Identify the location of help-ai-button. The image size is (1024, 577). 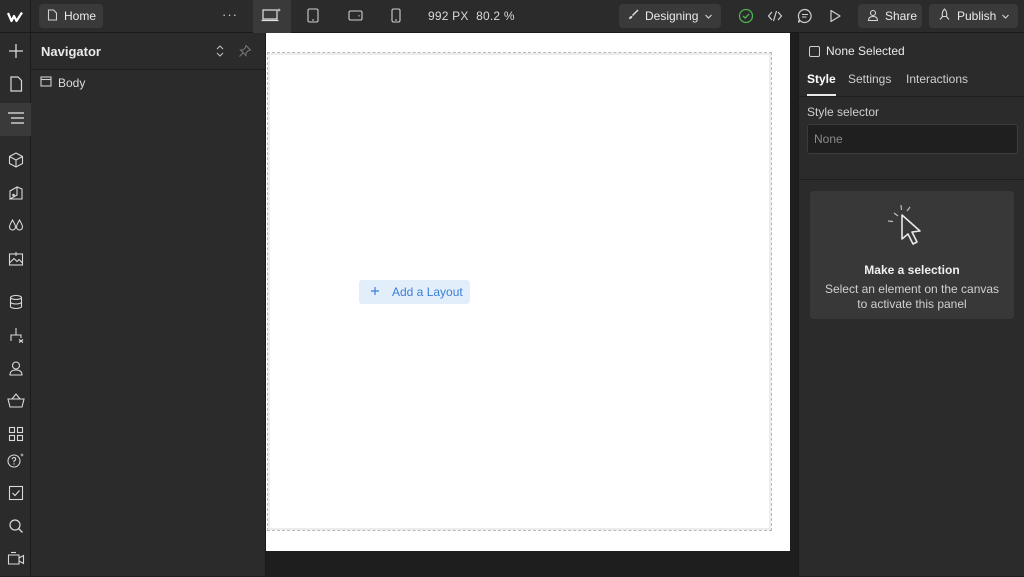
(15, 461).